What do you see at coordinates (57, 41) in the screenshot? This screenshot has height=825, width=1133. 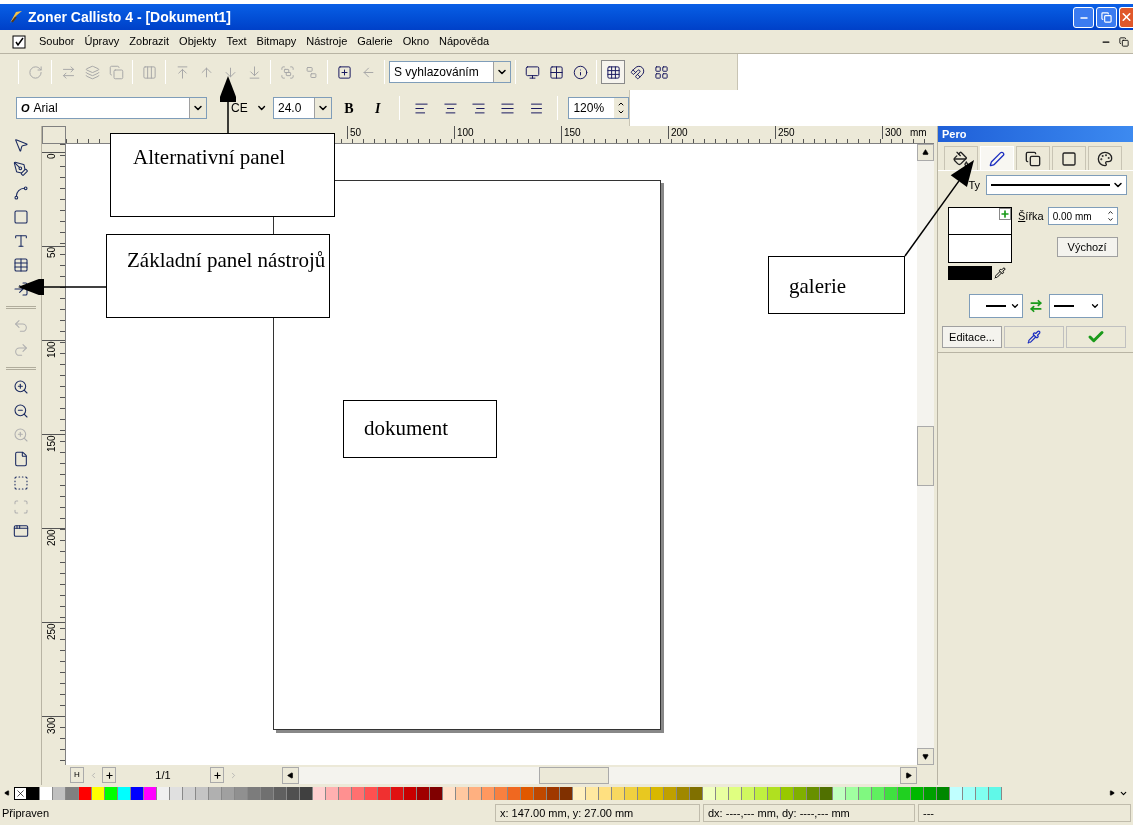 I see `menu-item: Soubor` at bounding box center [57, 41].